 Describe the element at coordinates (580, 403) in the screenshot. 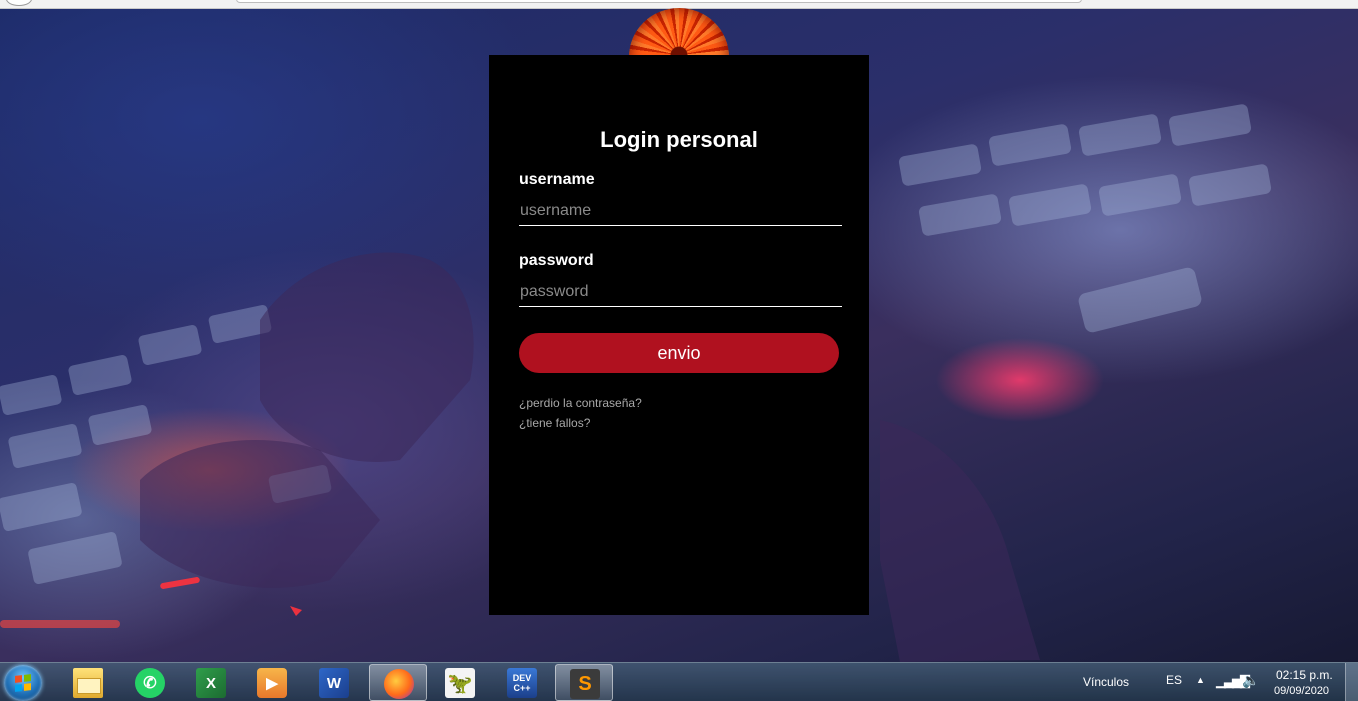

I see `forgot-password-link: ¿perdio la contraseña?` at that location.